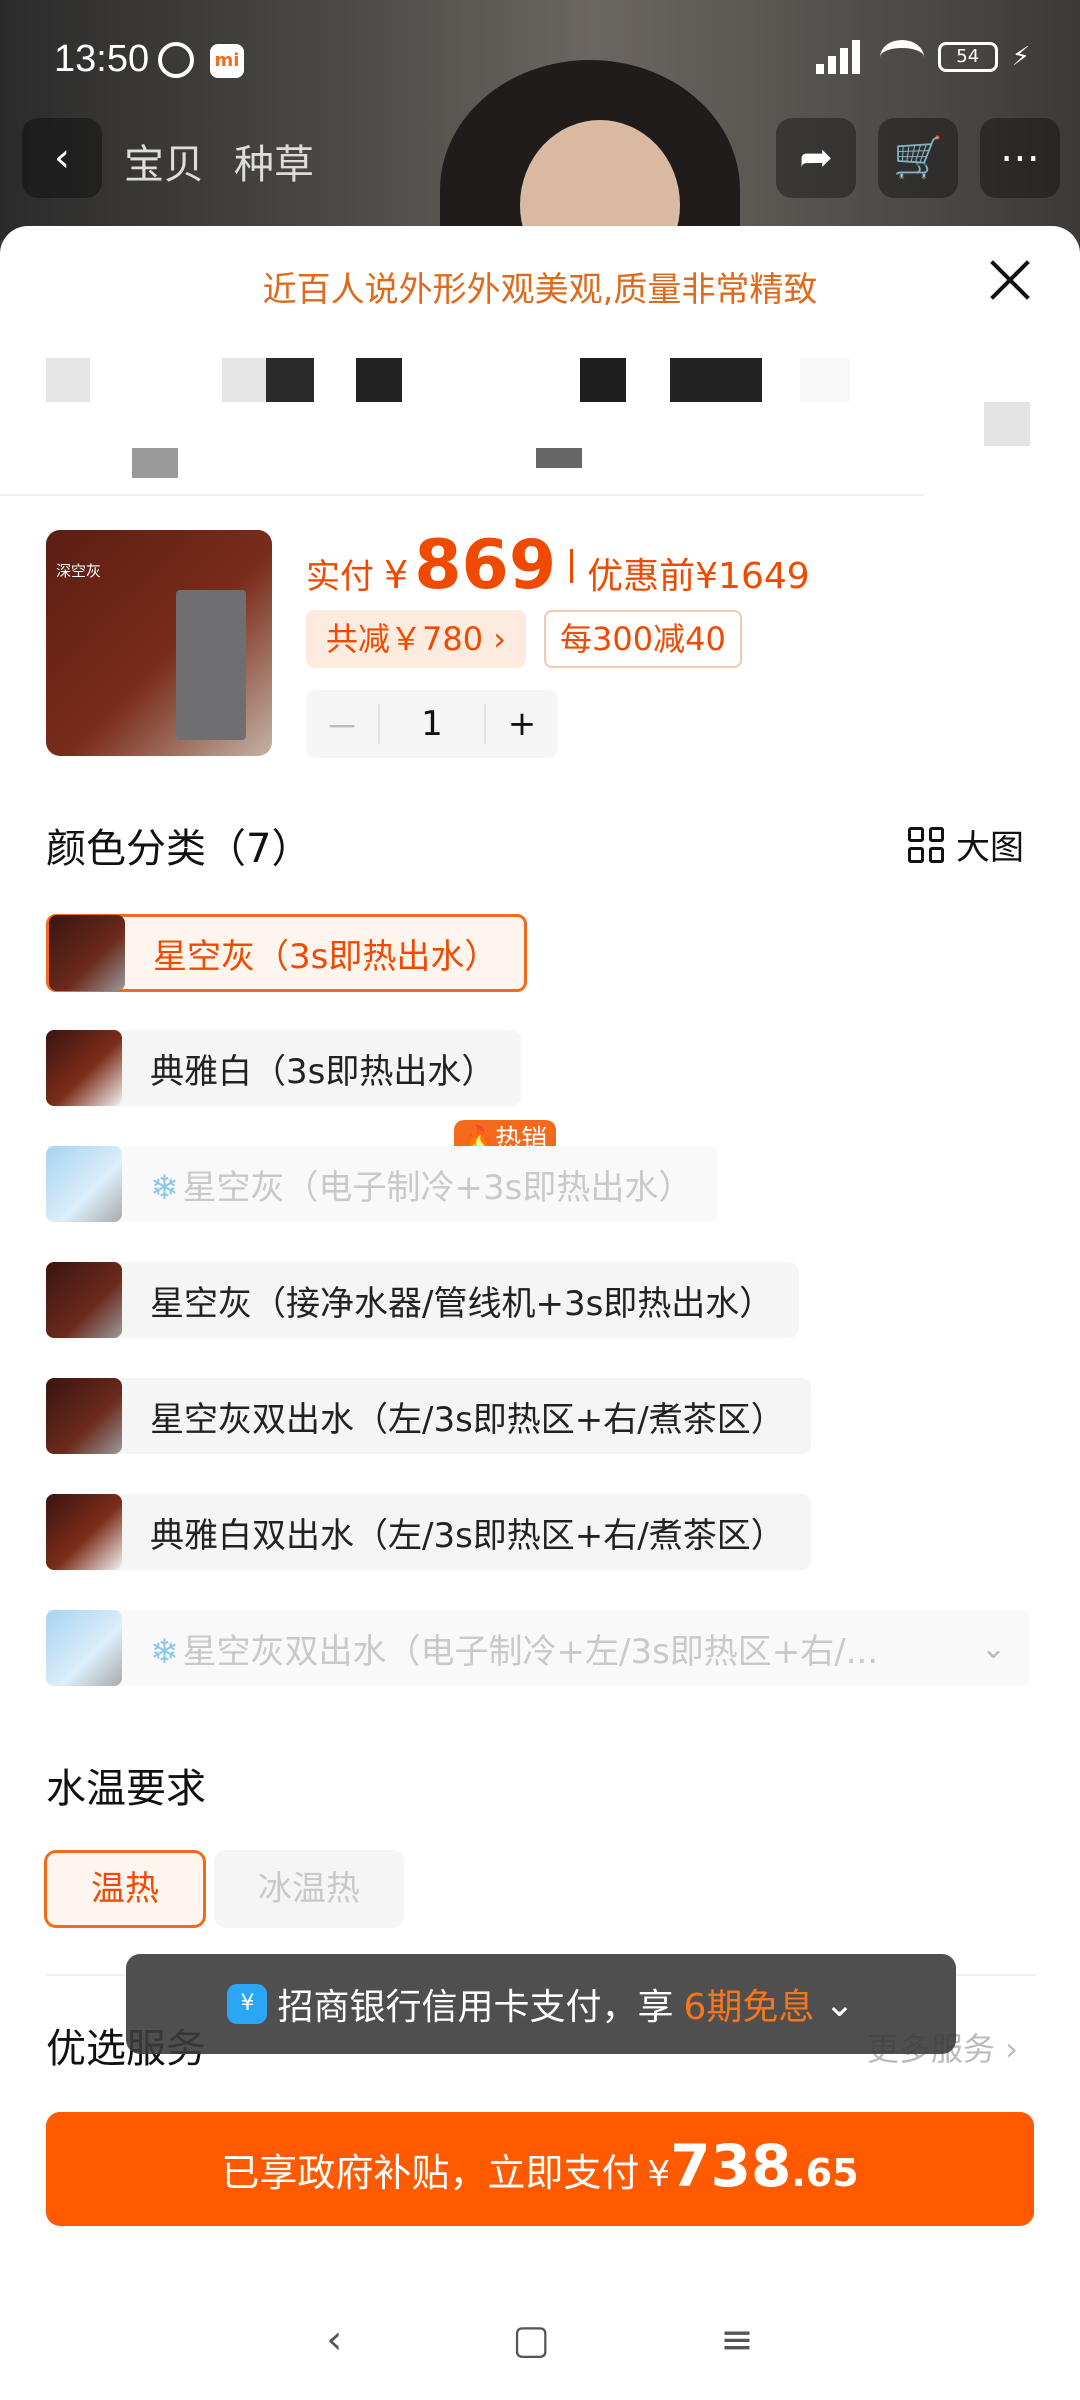  I want to click on color-section-title: 颜色分类（7）, so click(179, 849).